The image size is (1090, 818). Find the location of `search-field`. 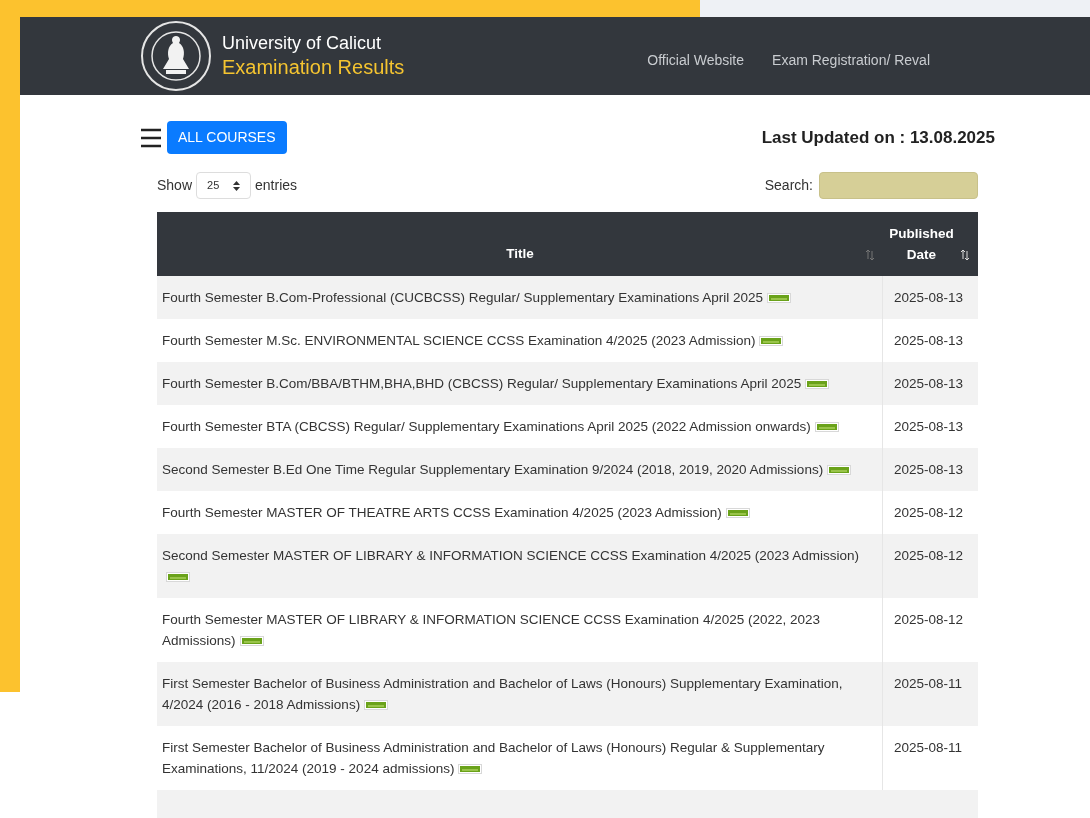

search-field is located at coordinates (898, 185).